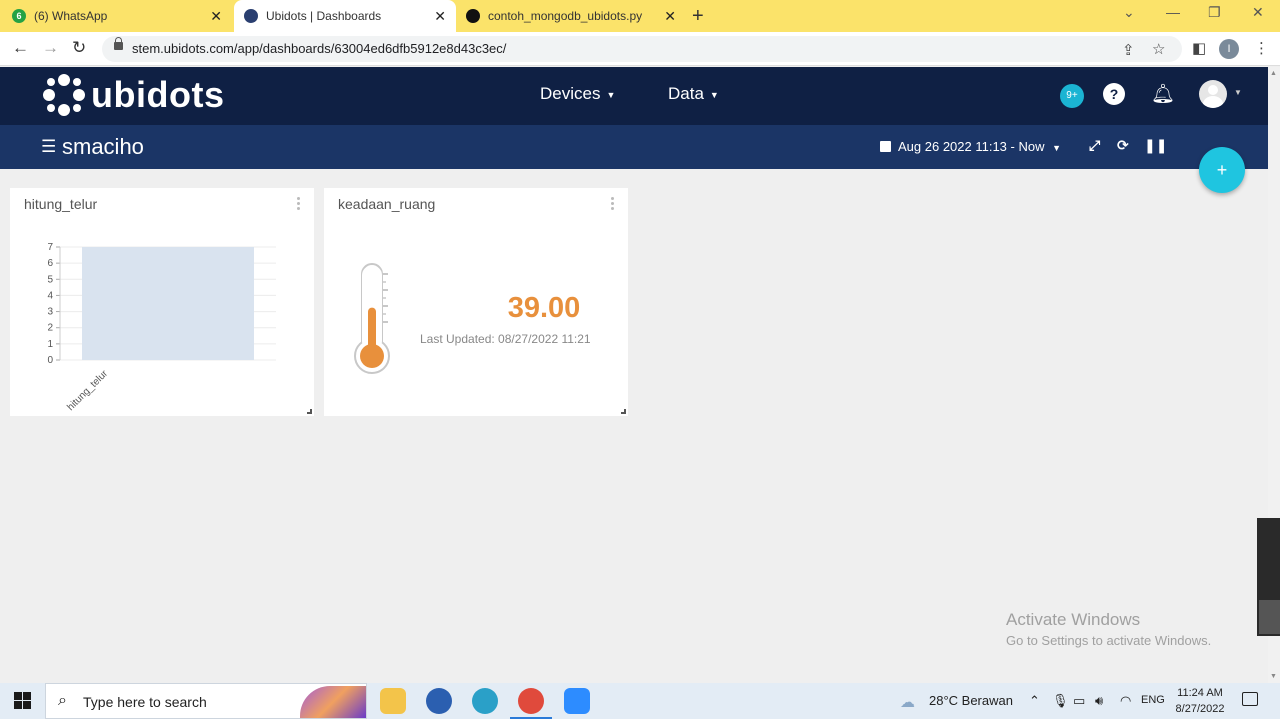 The width and height of the screenshot is (1280, 719). What do you see at coordinates (485, 701) in the screenshot?
I see `edge-icon` at bounding box center [485, 701].